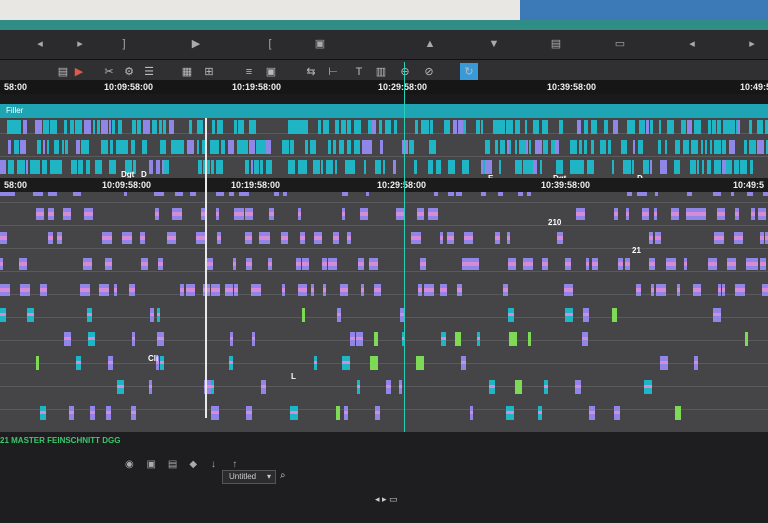 This screenshot has width=768, height=523. Describe the element at coordinates (333, 72) in the screenshot. I see `text-icon: ⊢` at that location.